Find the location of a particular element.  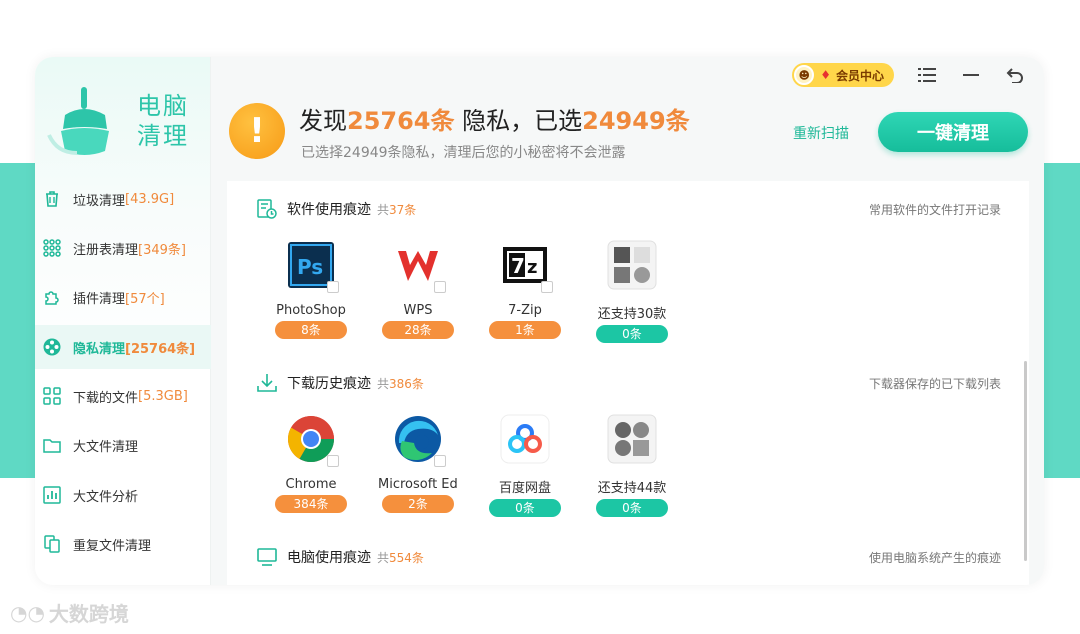

watermark-logo-icon: ◔◔ is located at coordinates (27, 612).